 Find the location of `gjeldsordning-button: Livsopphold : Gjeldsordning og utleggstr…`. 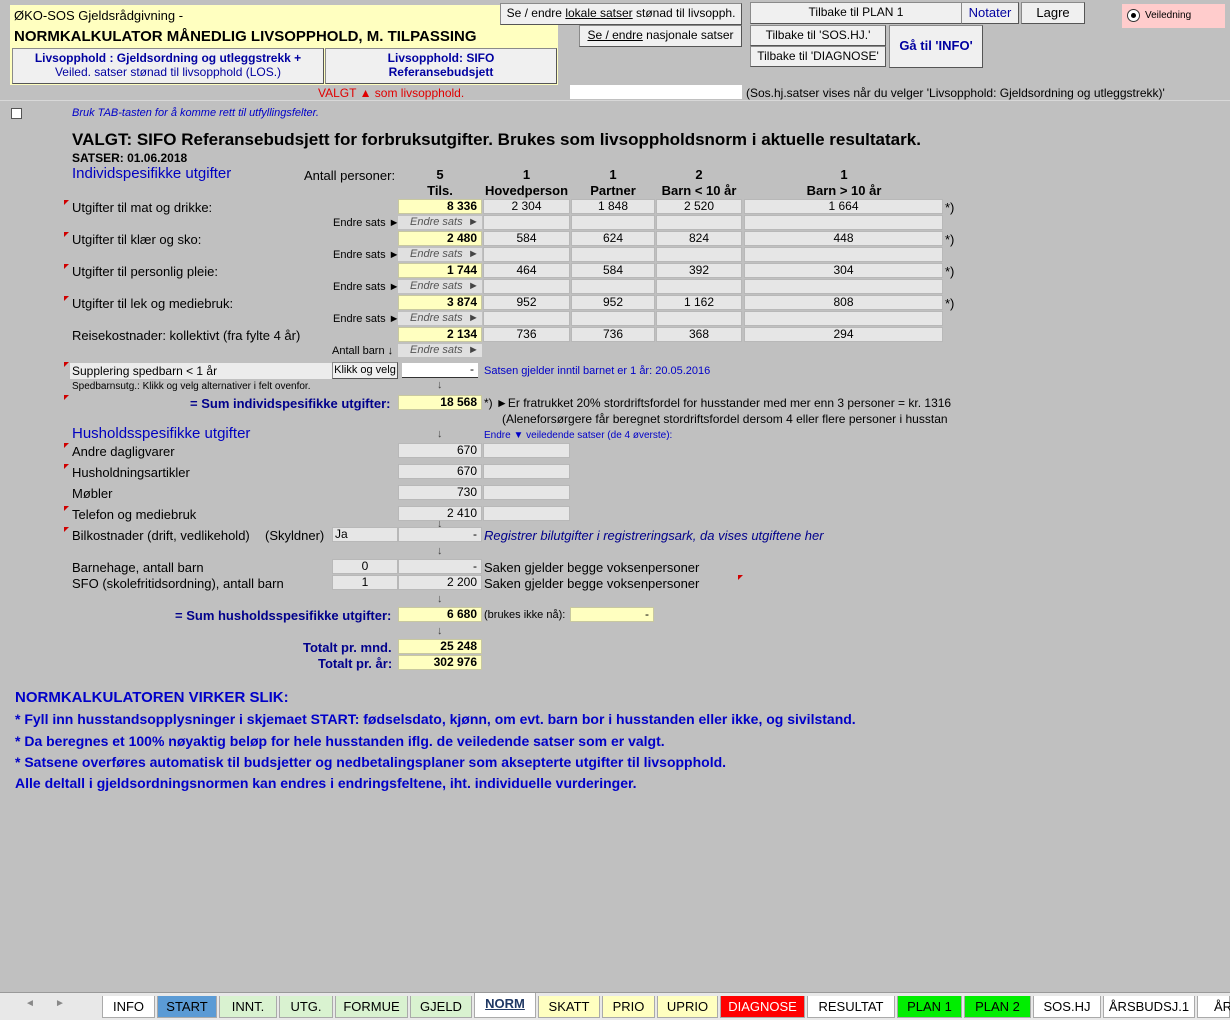

gjeldsordning-button: Livsopphold : Gjeldsordning og utleggstr… is located at coordinates (168, 66).